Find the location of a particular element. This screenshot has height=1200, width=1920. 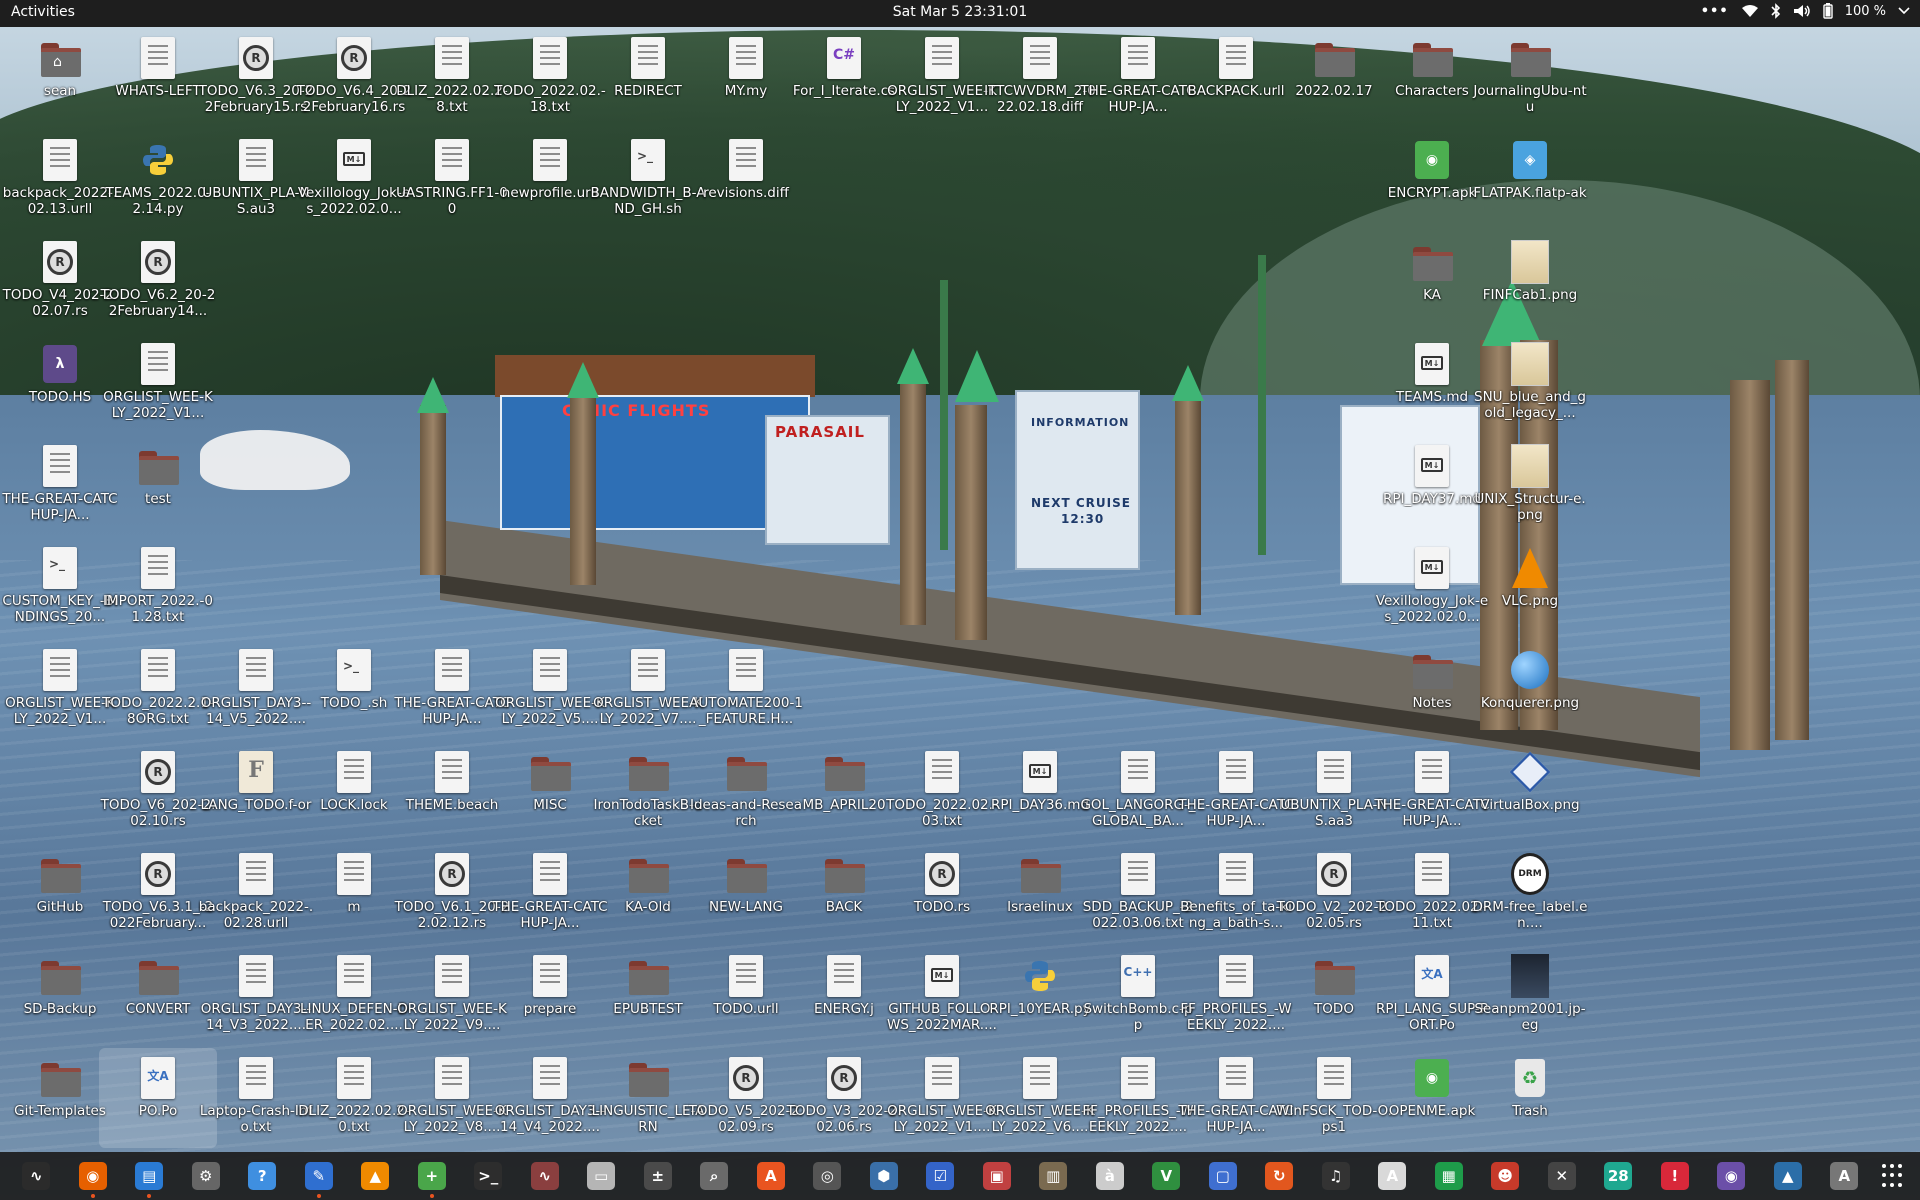

desktop-icon: test is located at coordinates (158, 486).